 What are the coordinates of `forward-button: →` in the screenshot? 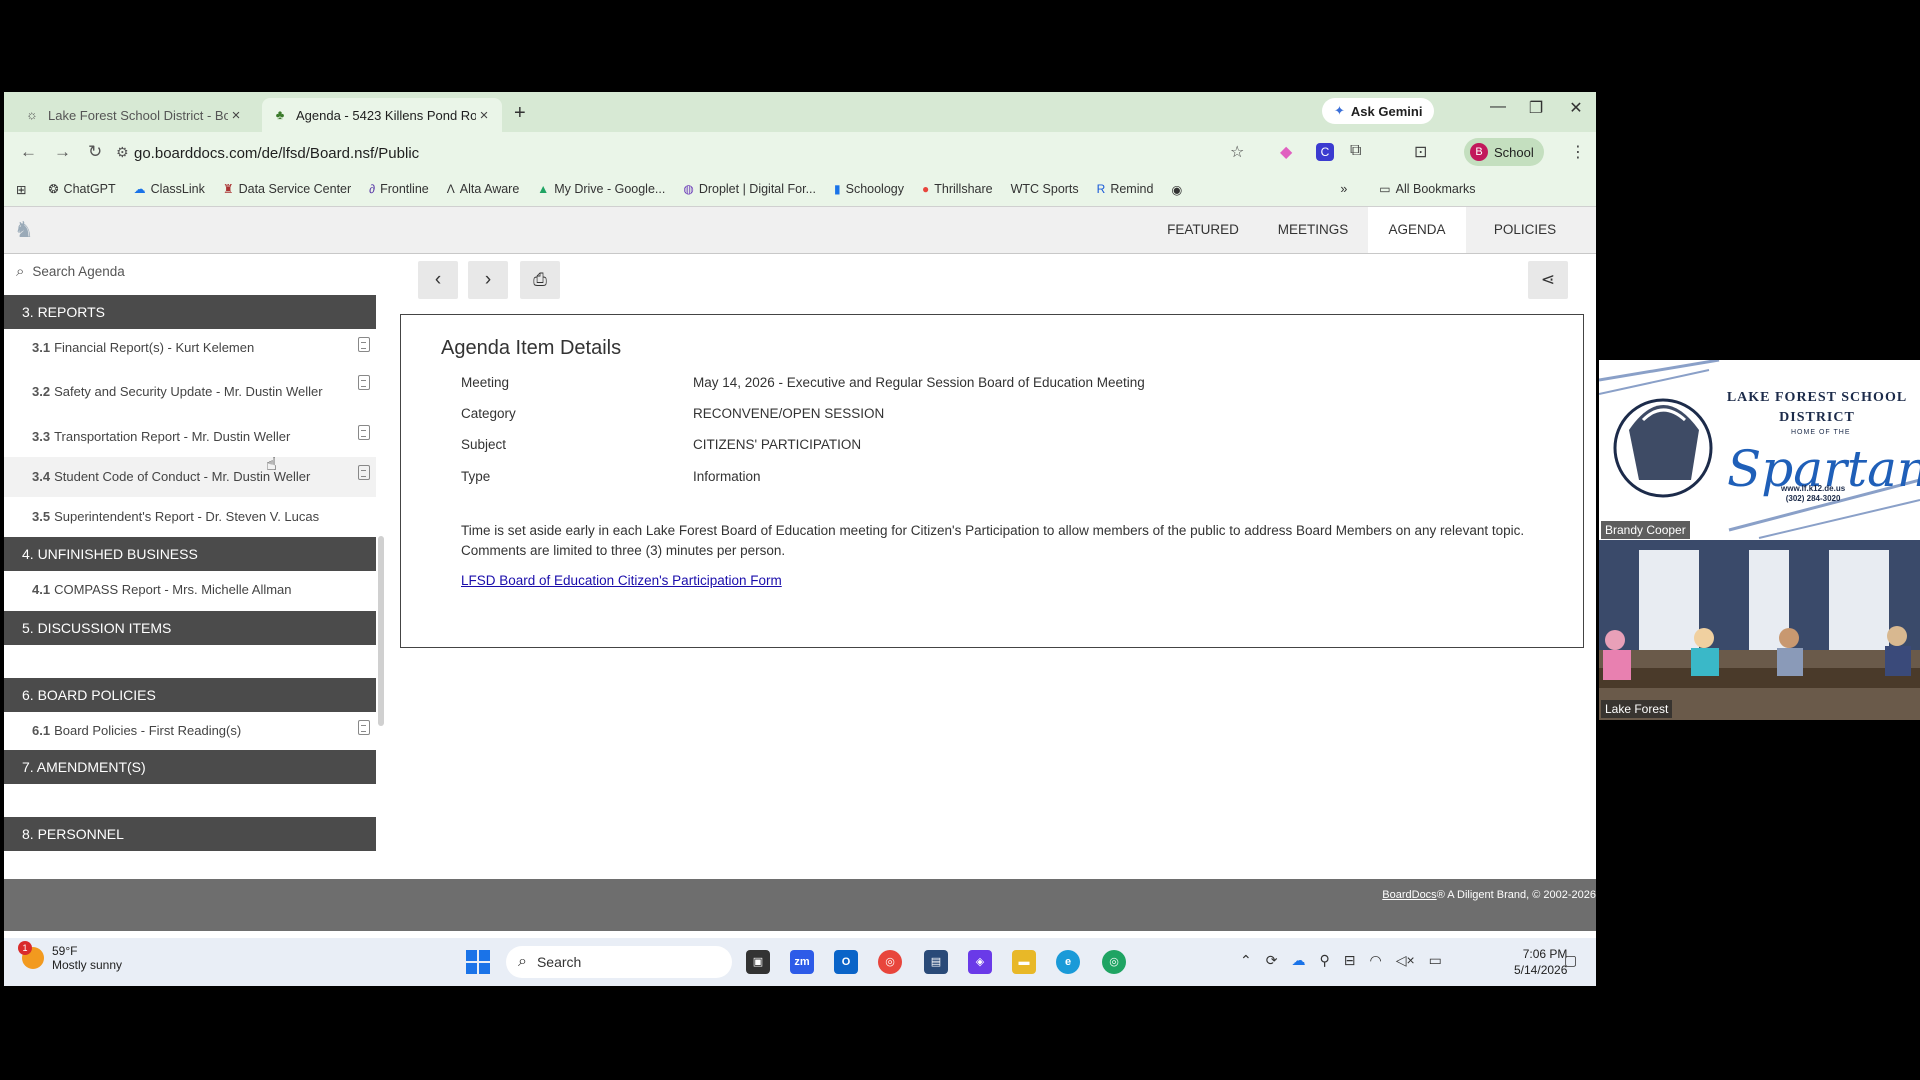 It's located at (62, 152).